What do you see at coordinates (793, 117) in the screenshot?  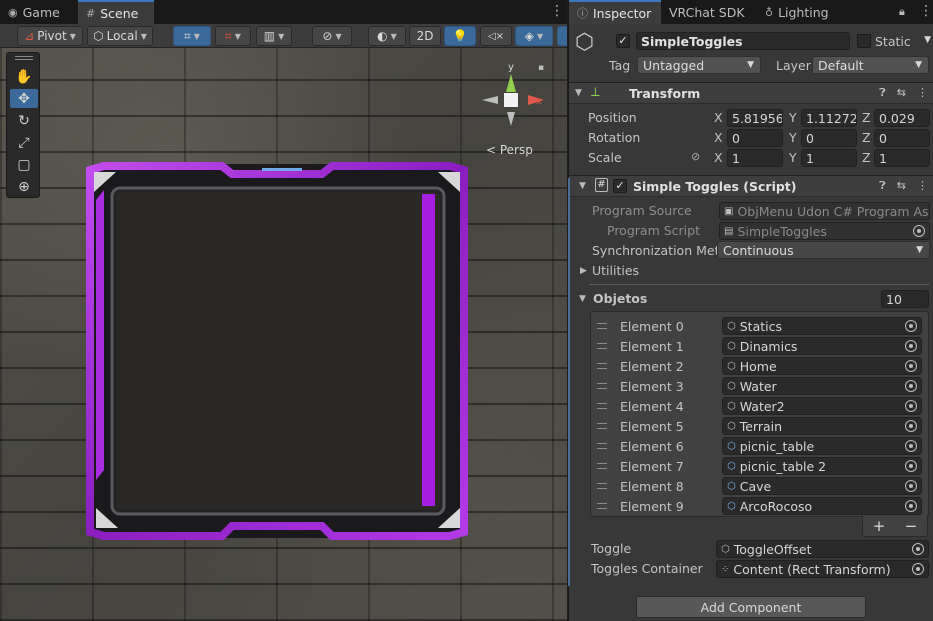 I see `position-y-axis-label: Y` at bounding box center [793, 117].